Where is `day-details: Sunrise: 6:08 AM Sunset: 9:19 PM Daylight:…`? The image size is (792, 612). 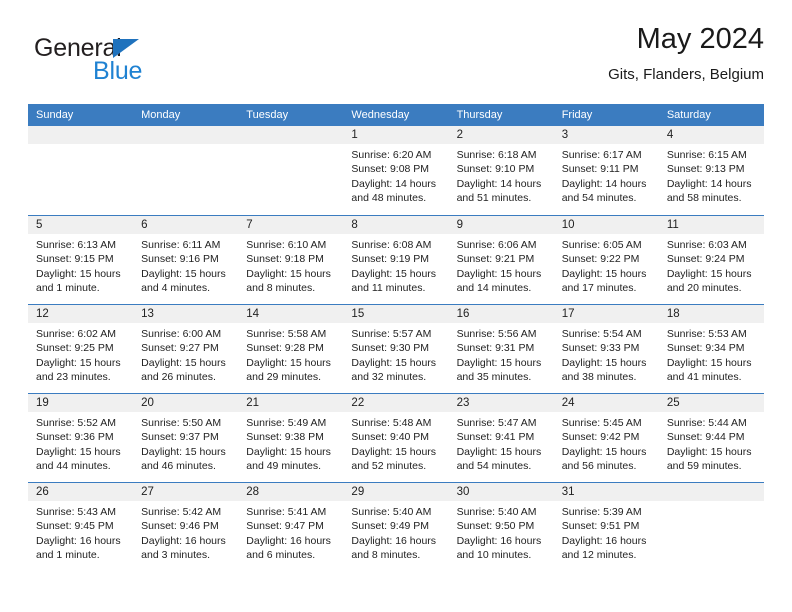
day-details: Sunrise: 6:08 AM Sunset: 9:19 PM Daylight:… is located at coordinates (395, 265).